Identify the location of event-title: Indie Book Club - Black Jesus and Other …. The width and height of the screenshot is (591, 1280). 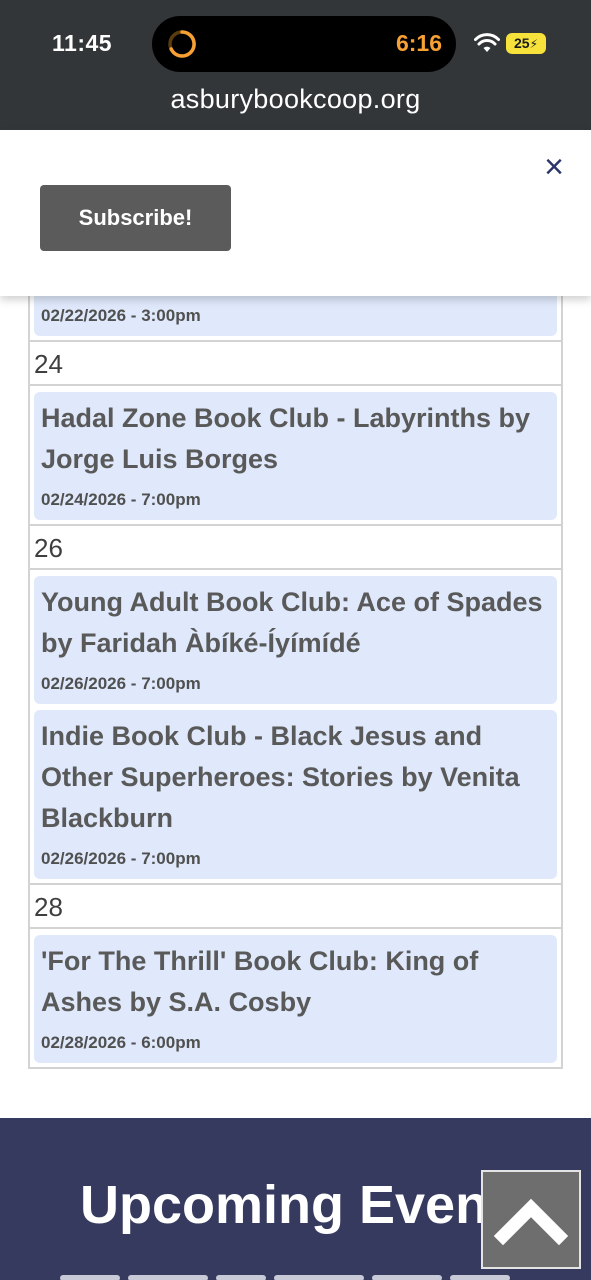
(296, 777).